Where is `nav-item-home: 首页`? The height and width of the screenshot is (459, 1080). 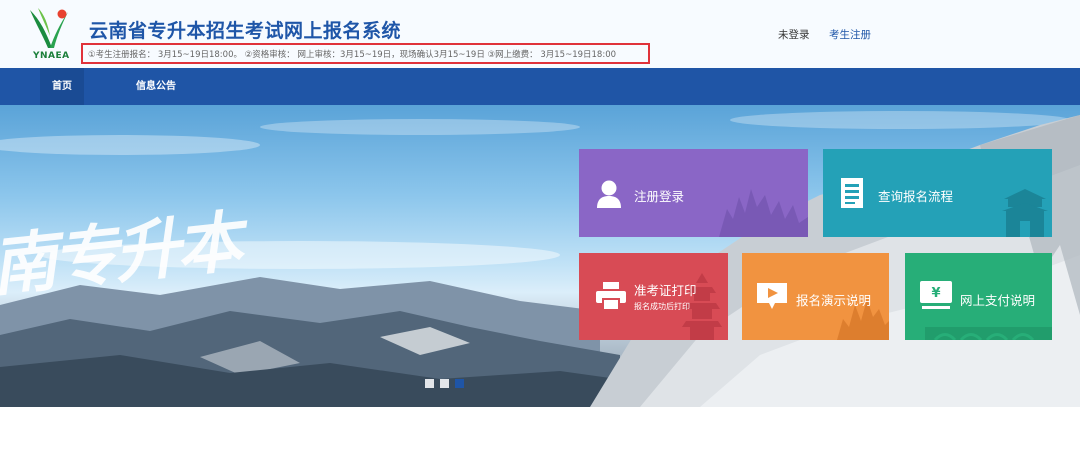 nav-item-home: 首页 is located at coordinates (62, 86).